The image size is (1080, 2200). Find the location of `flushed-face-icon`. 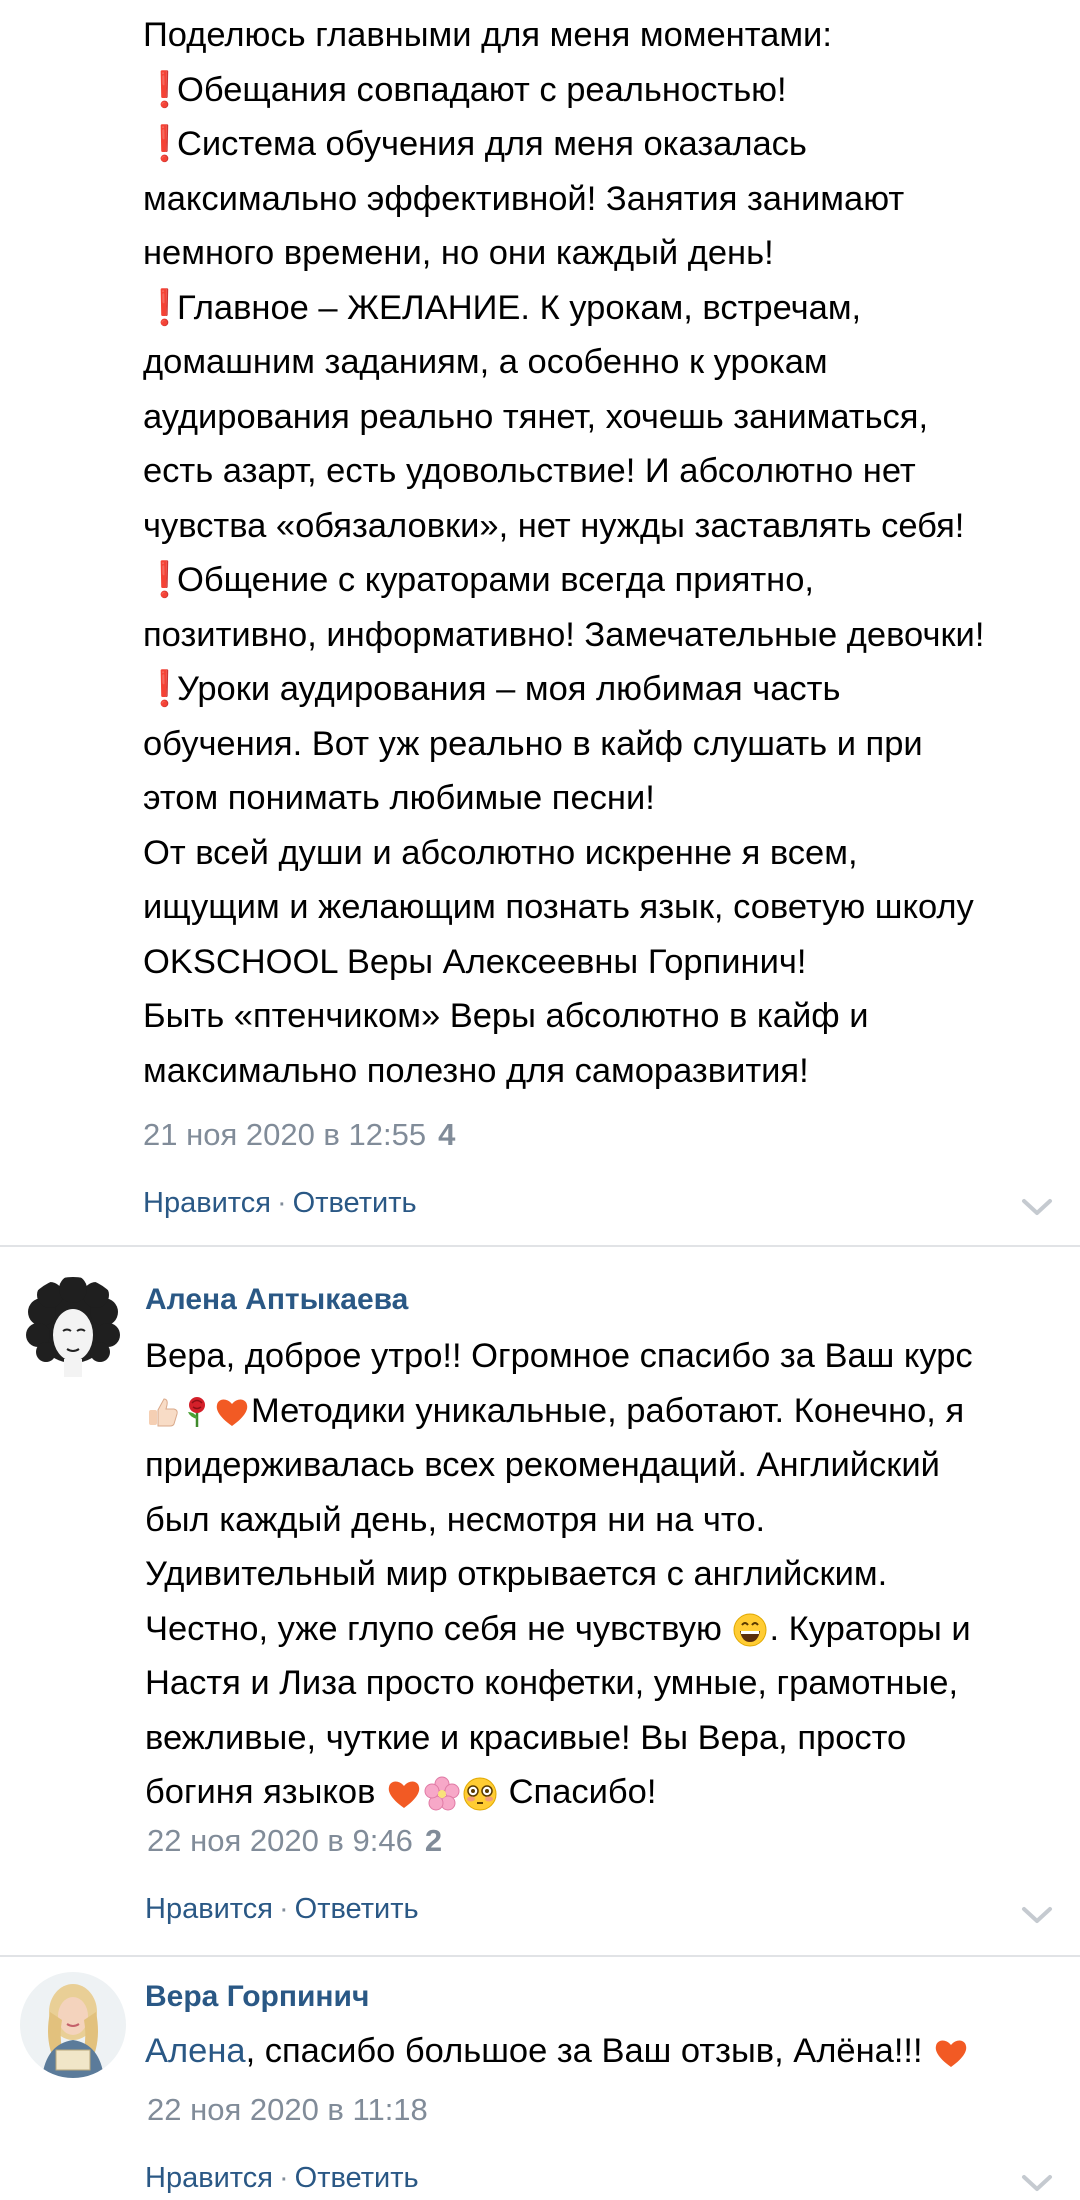

flushed-face-icon is located at coordinates (480, 1794).